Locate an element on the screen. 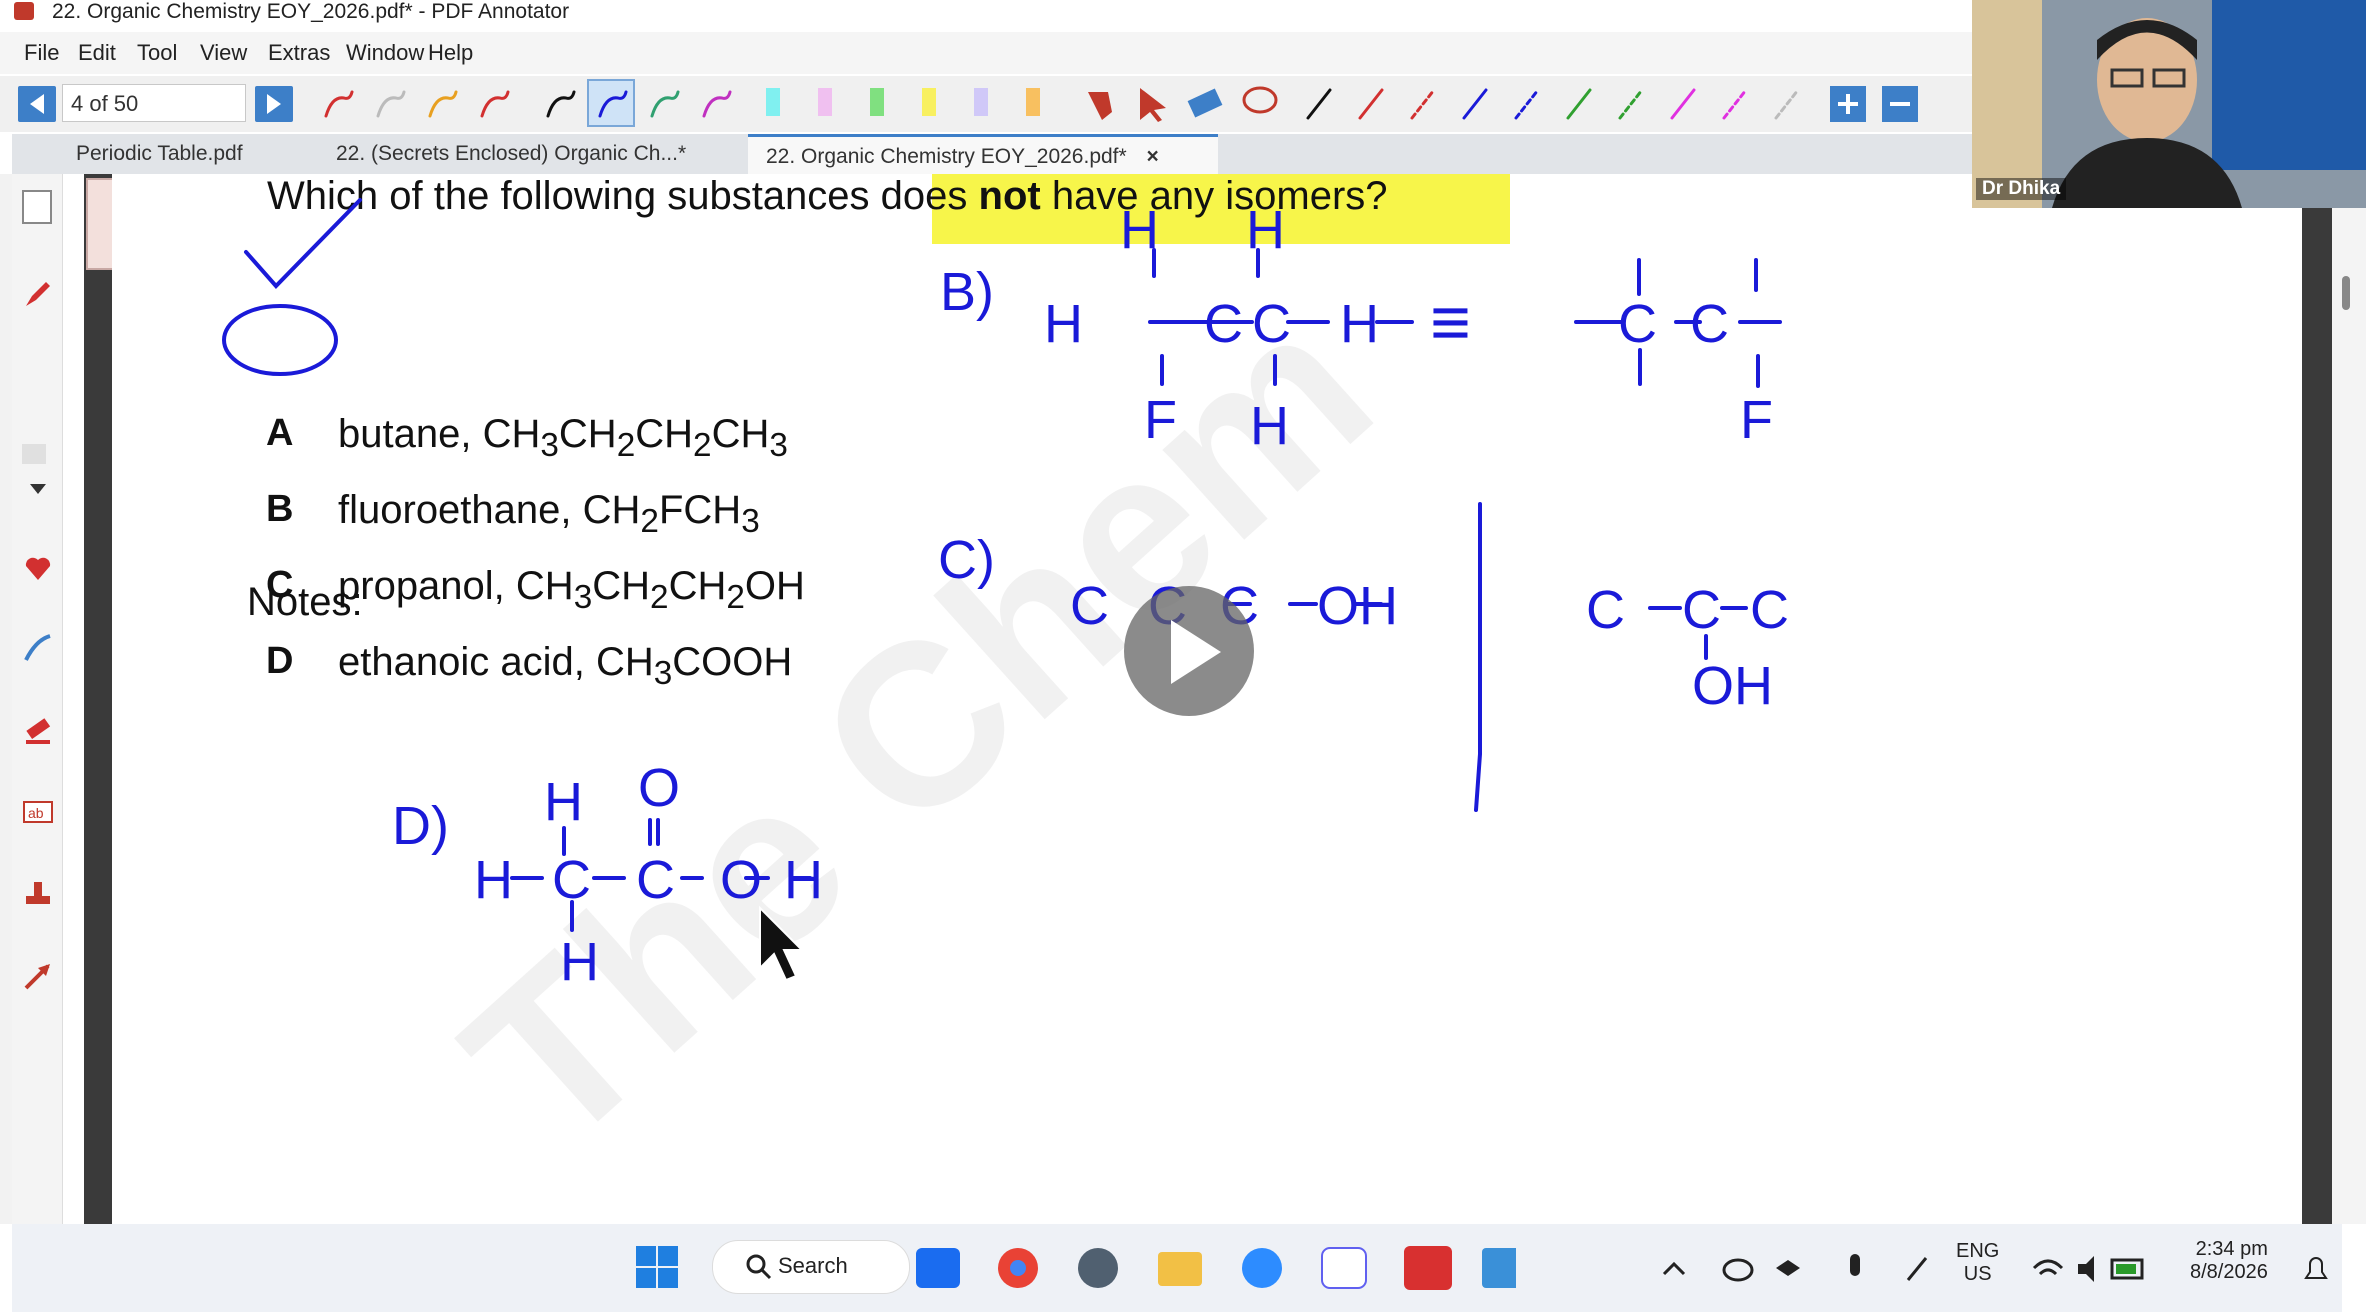 The width and height of the screenshot is (2366, 1312). stamp-icon is located at coordinates (38, 894).